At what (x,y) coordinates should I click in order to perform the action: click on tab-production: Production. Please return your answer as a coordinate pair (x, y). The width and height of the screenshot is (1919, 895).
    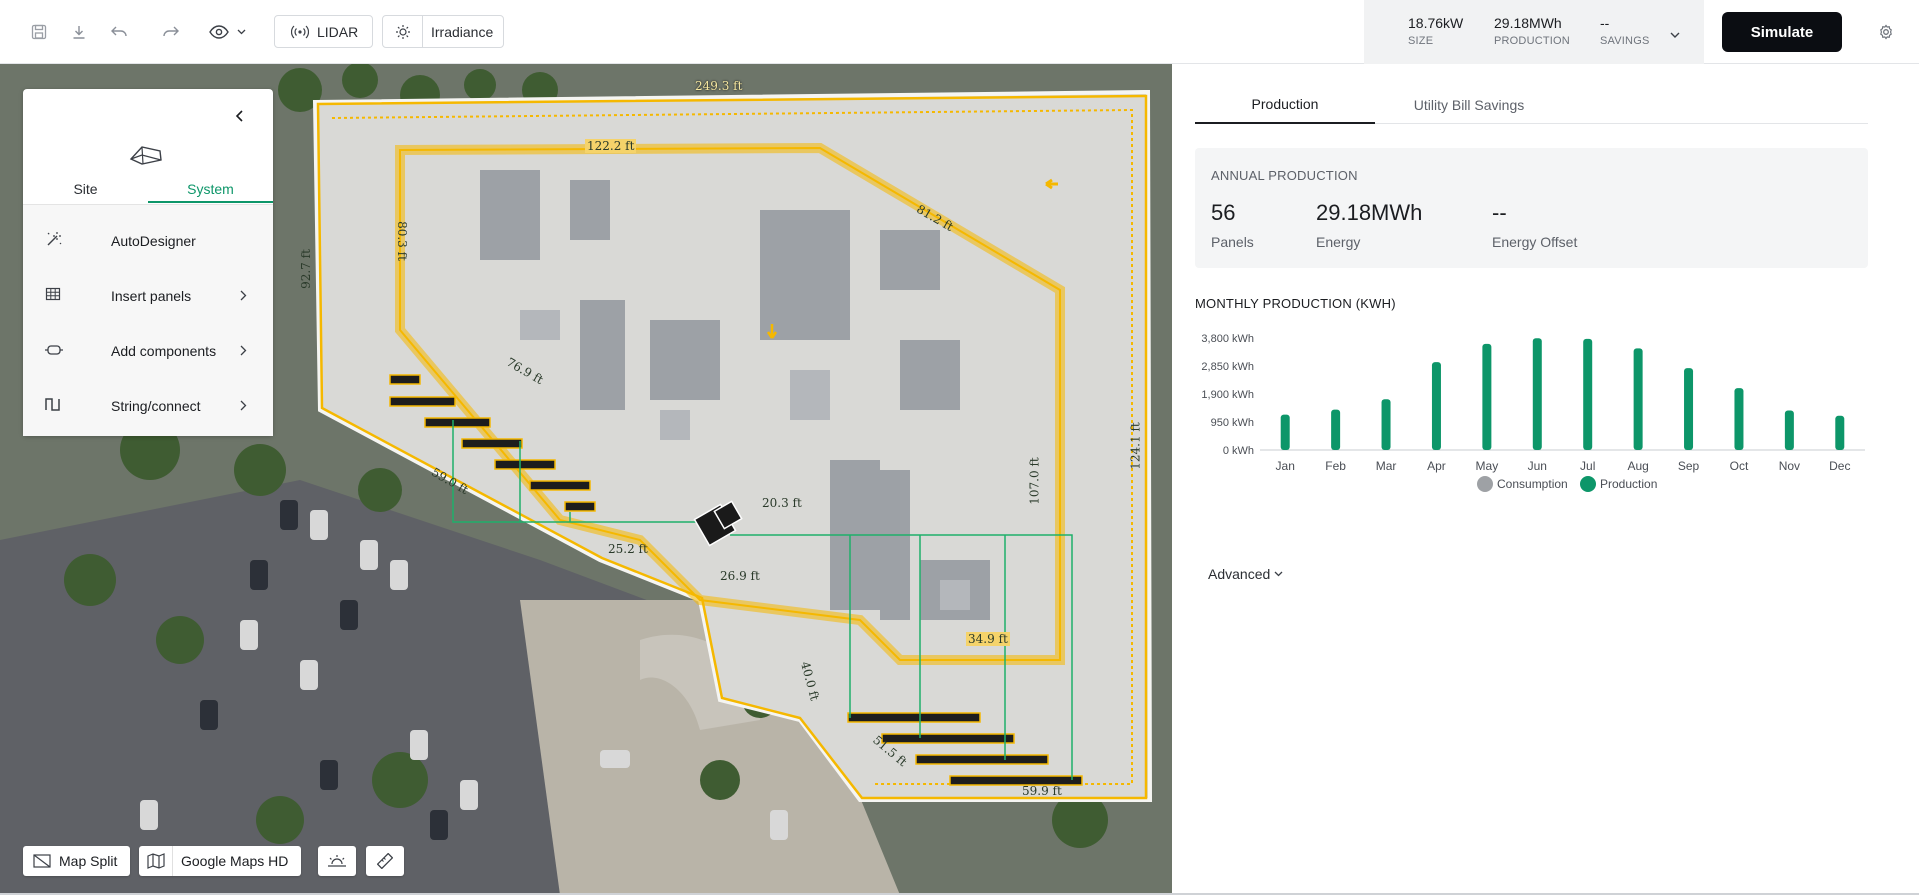
    Looking at the image, I should click on (1285, 105).